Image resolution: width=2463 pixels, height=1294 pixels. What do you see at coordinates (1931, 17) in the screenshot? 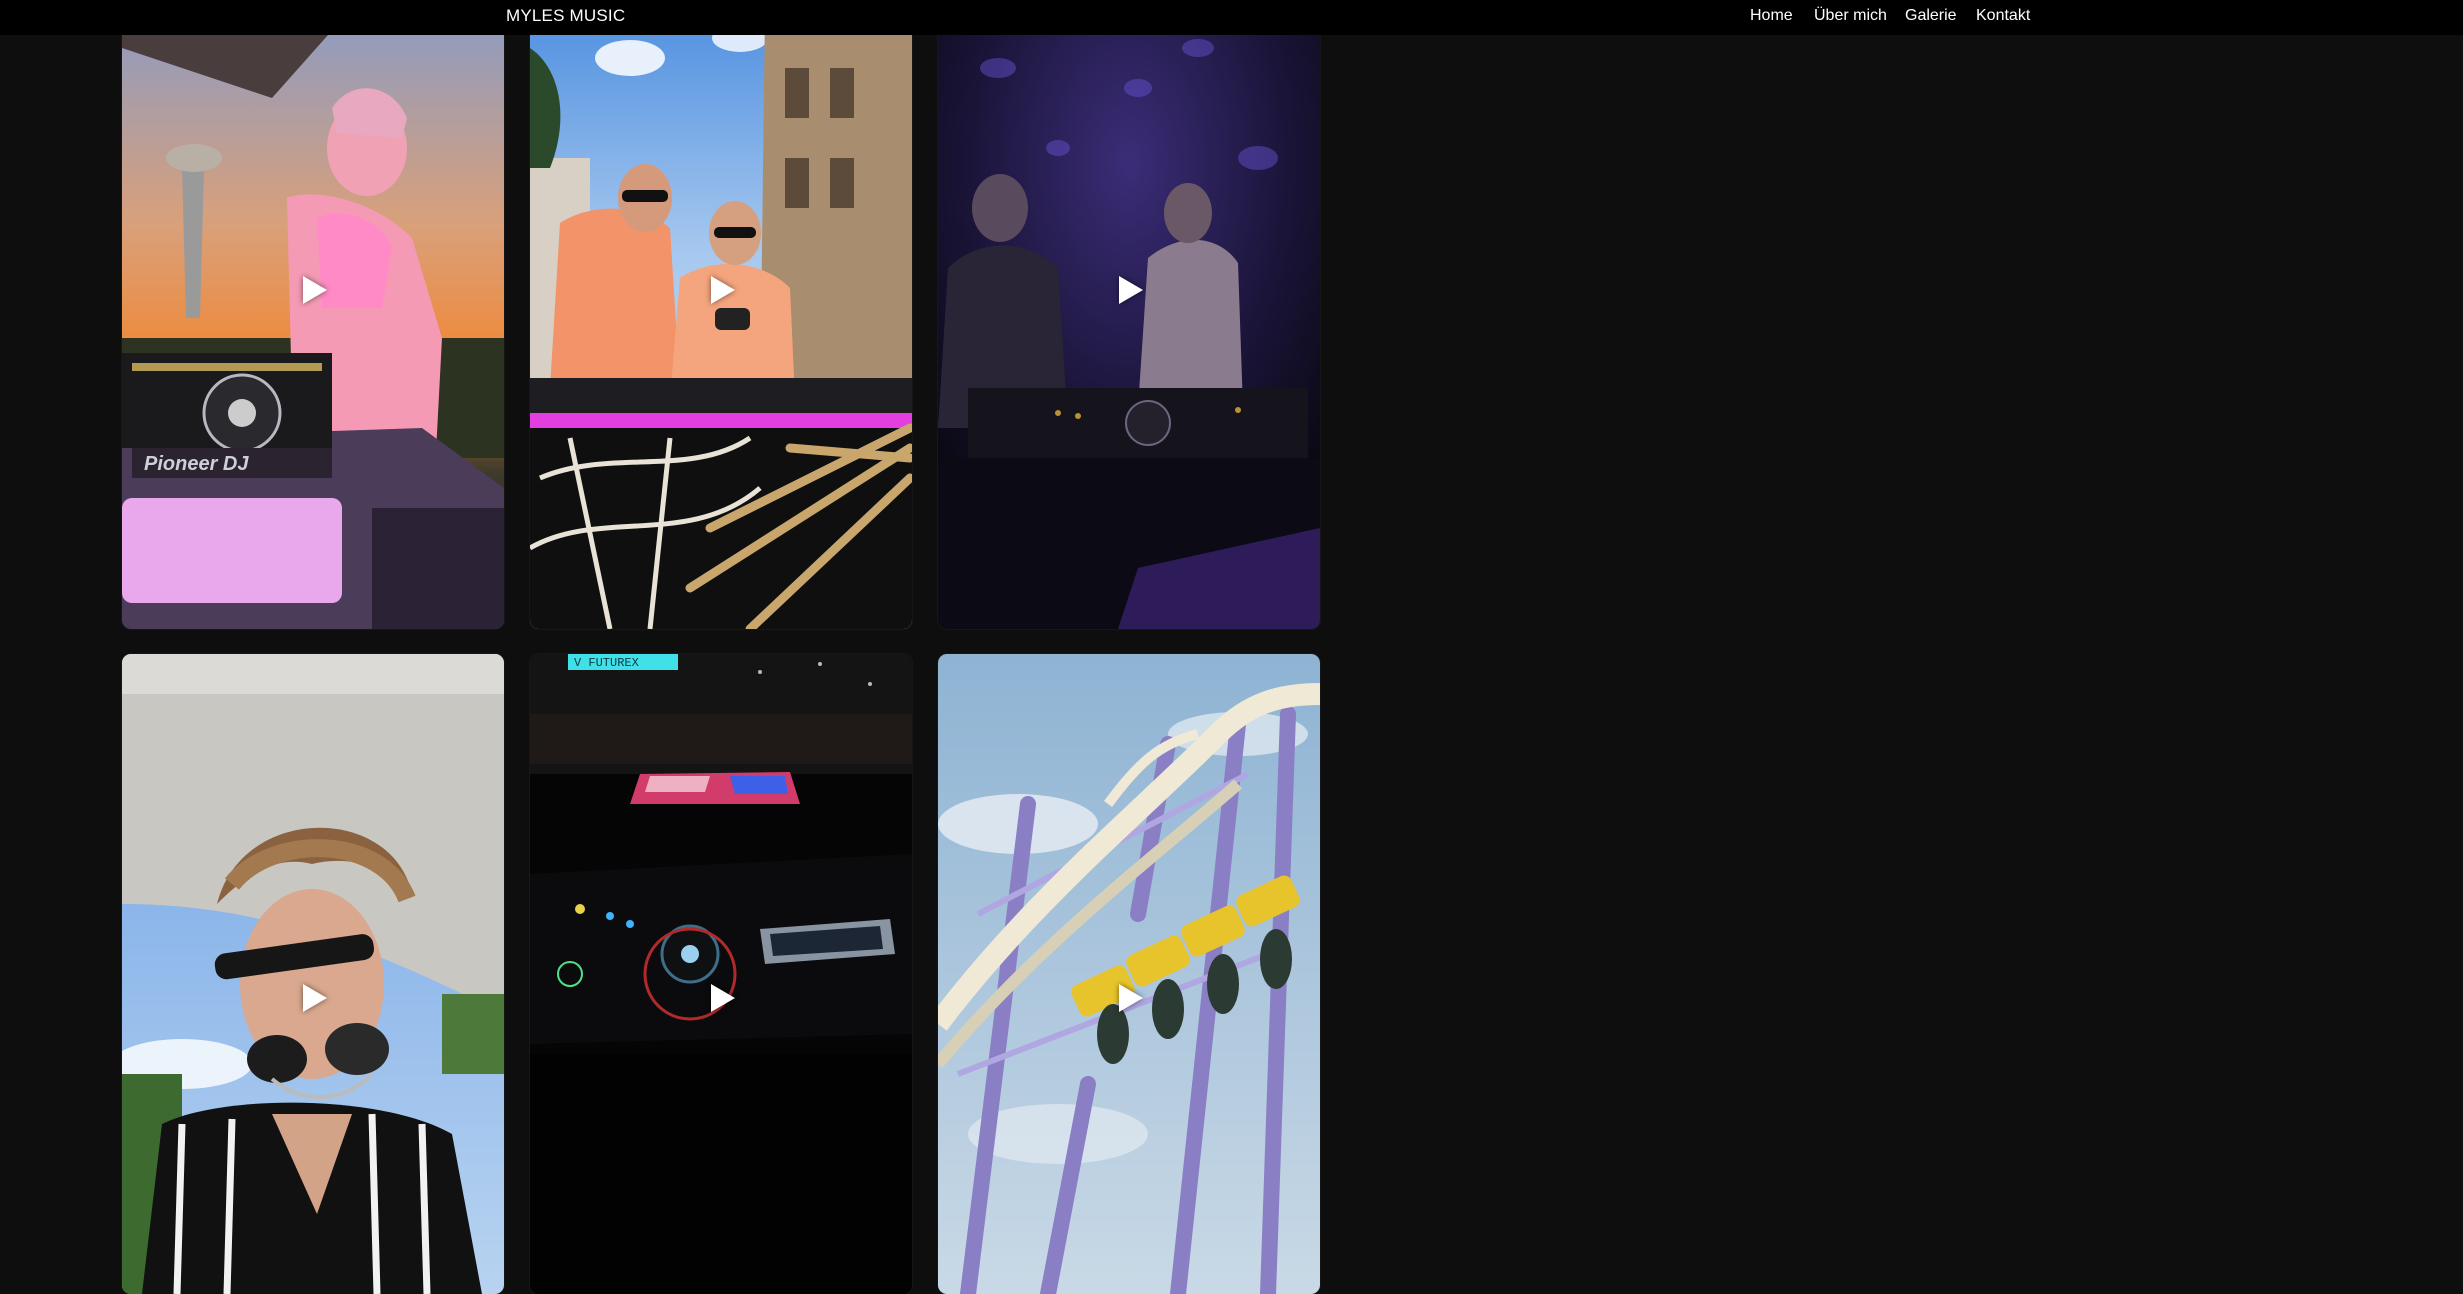
I see `nav-gallery-link: Galerie` at bounding box center [1931, 17].